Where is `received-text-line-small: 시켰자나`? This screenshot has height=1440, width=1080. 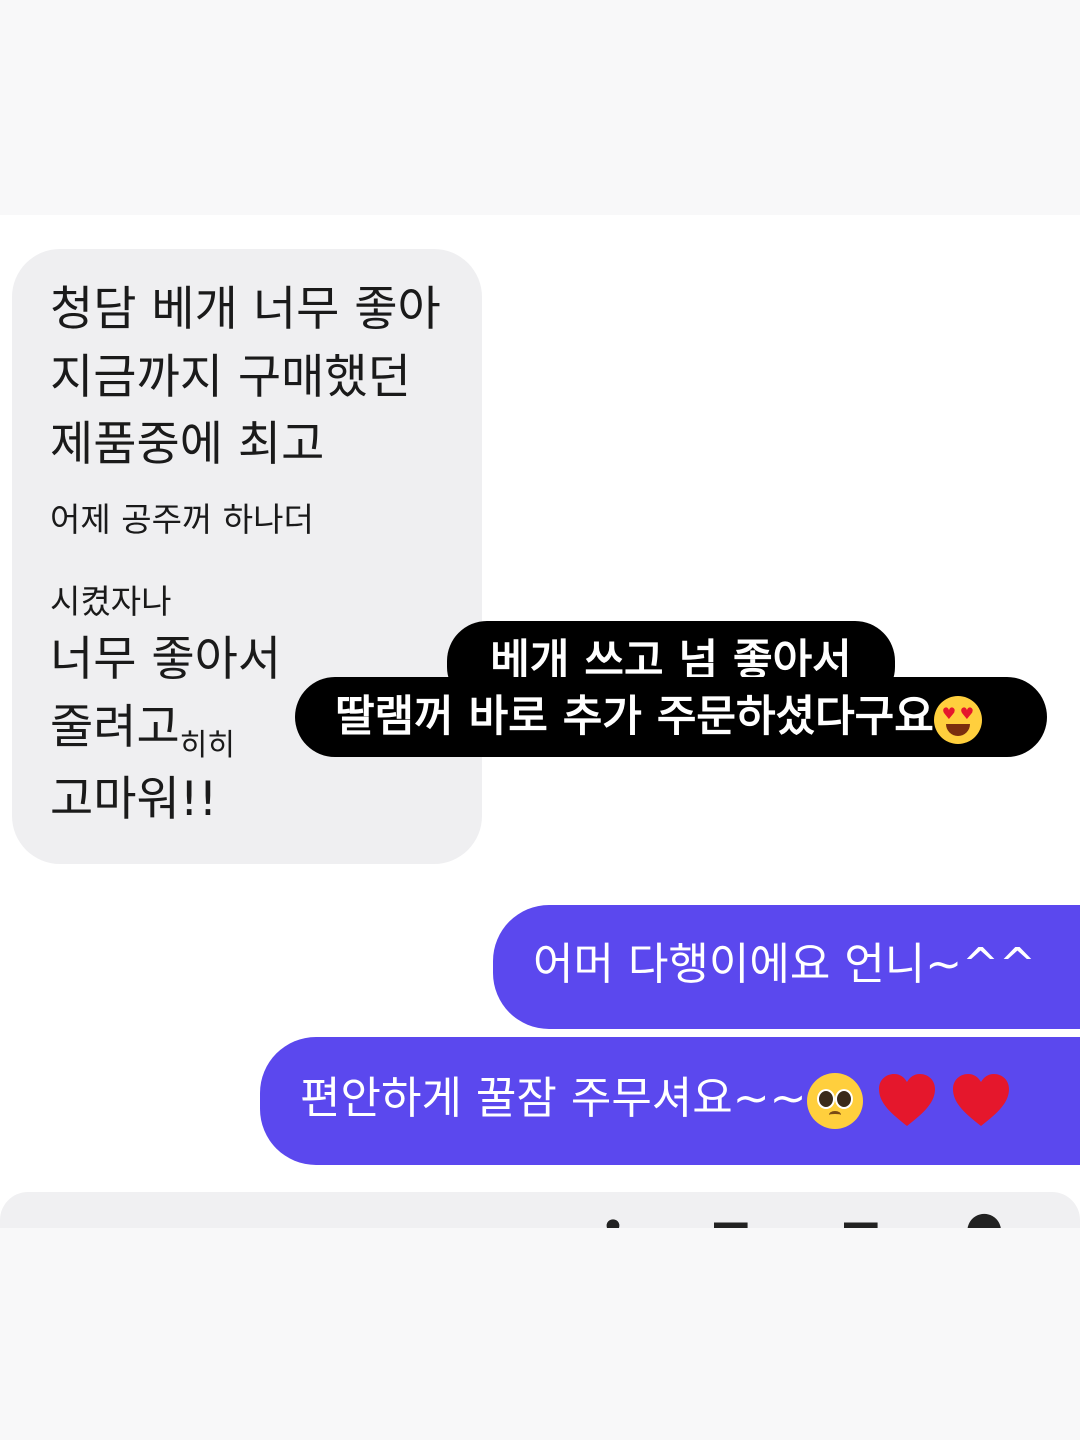
received-text-line-small: 시켰자나 is located at coordinates (111, 601).